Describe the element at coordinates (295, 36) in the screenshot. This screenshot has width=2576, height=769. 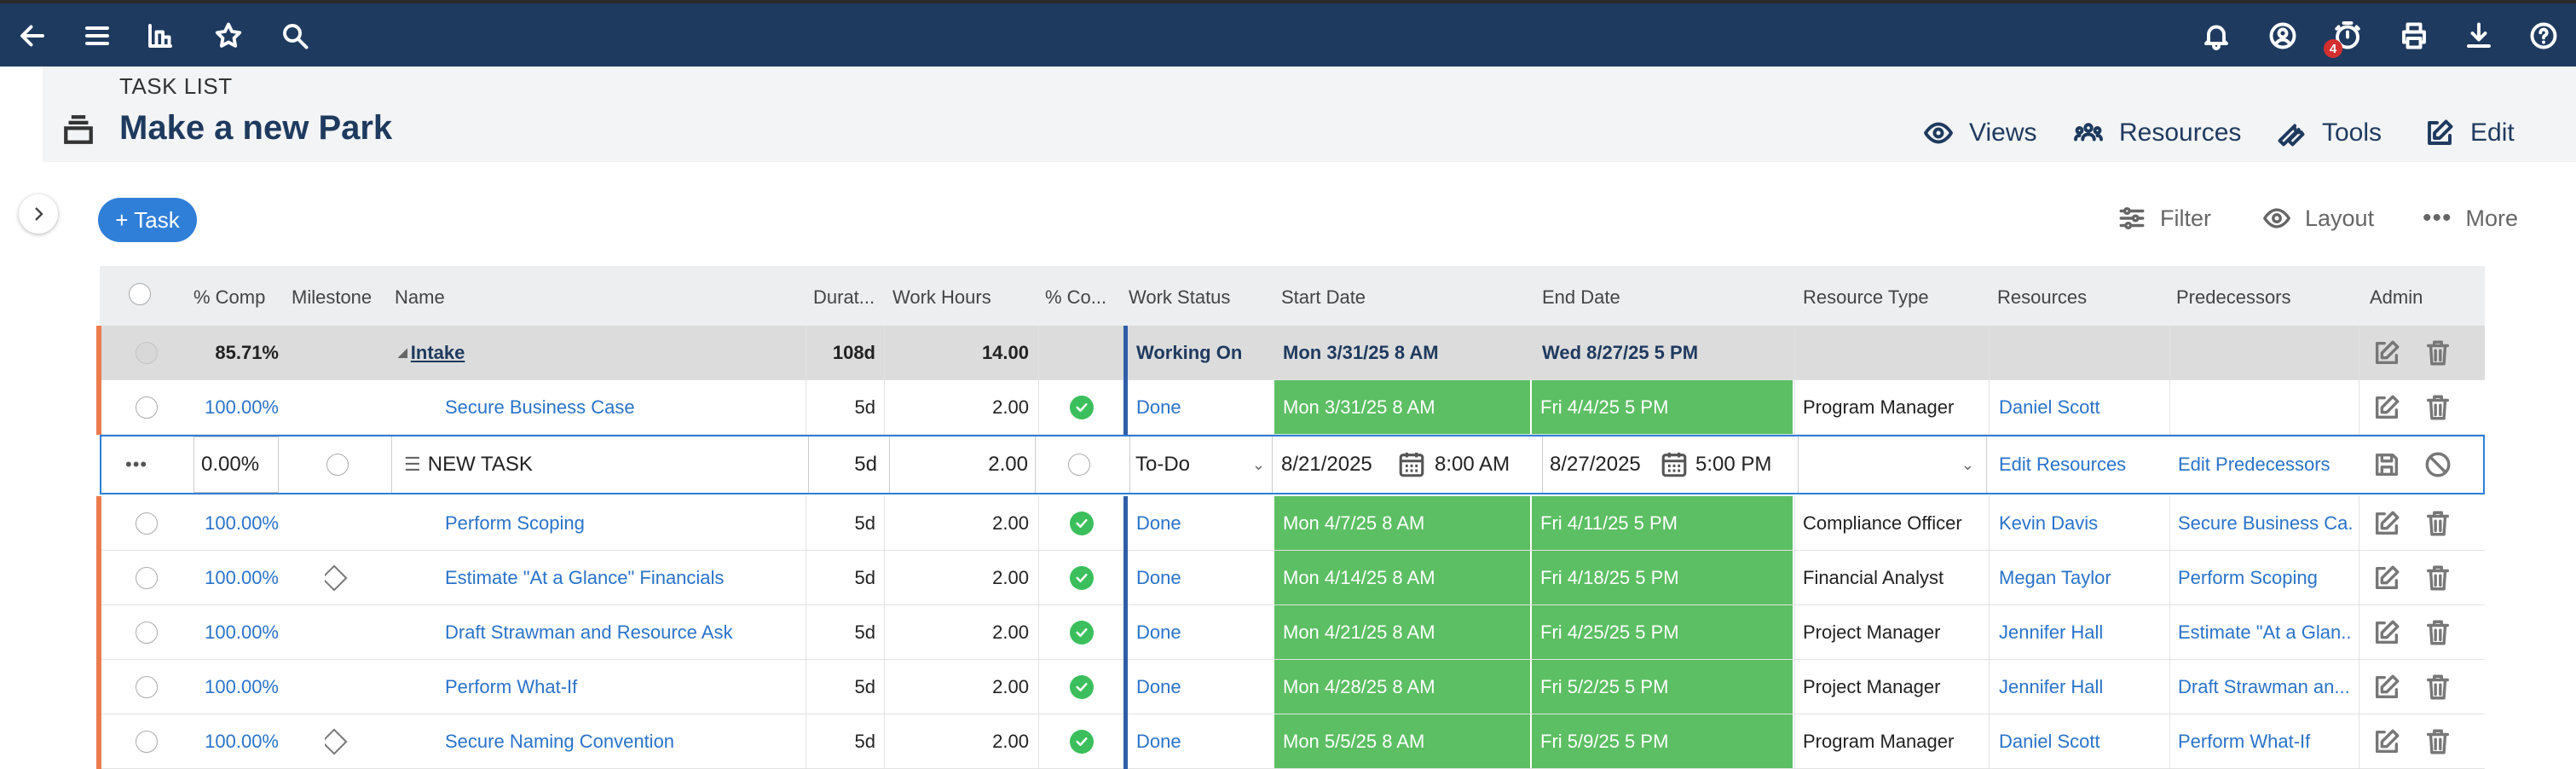
I see `search-icon` at that location.